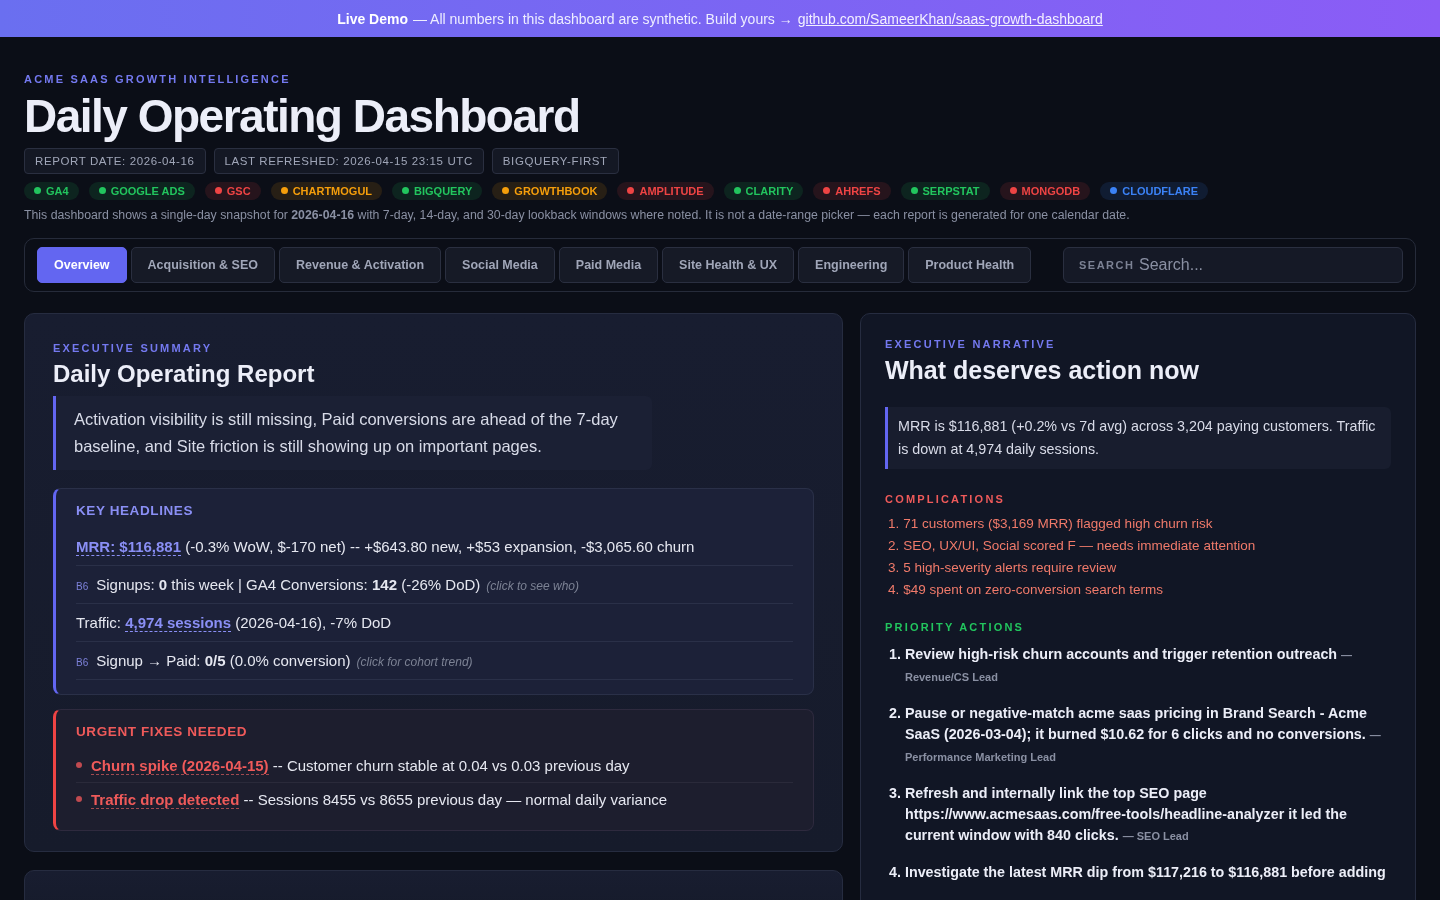 This screenshot has height=900, width=1440. What do you see at coordinates (946, 498) in the screenshot?
I see `section-label: COMPLICATIONS` at bounding box center [946, 498].